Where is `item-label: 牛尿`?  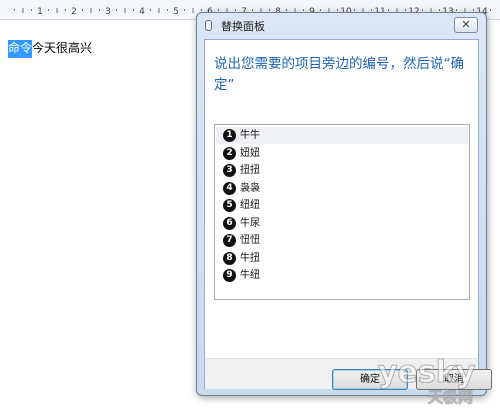
item-label: 牛尿 is located at coordinates (250, 223).